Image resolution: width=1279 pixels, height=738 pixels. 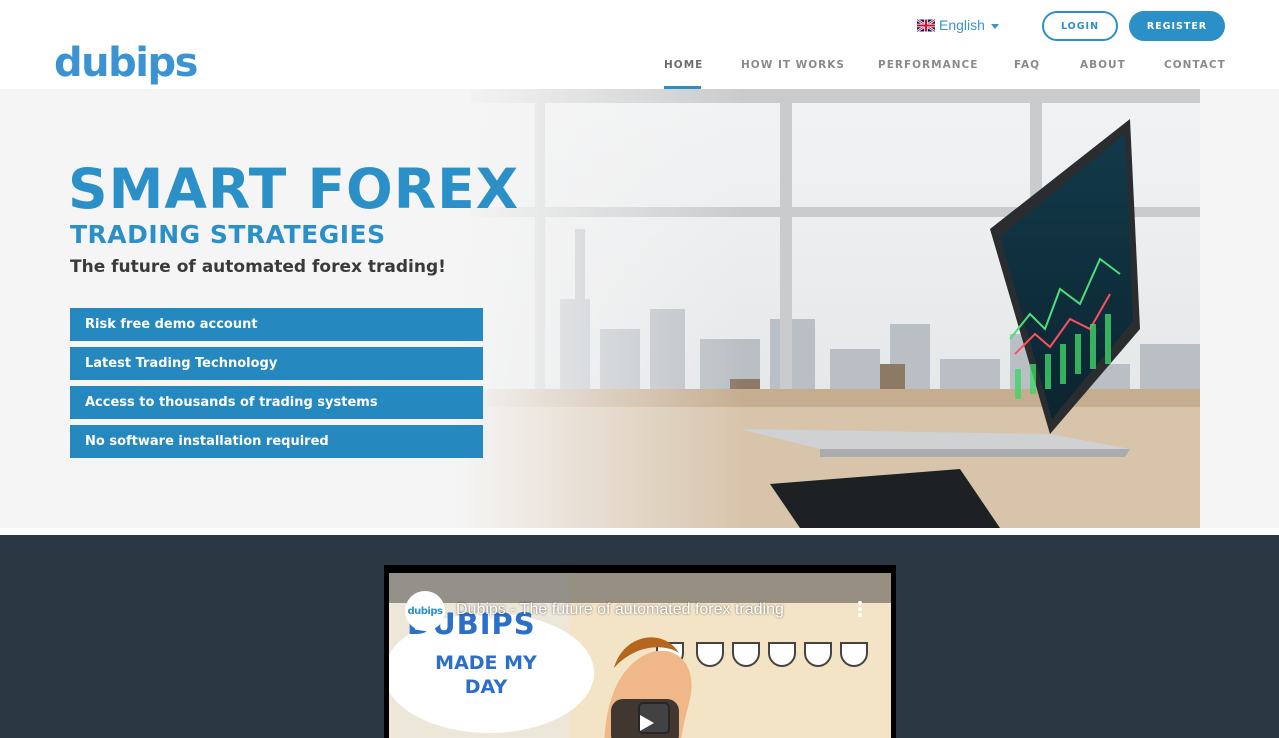 What do you see at coordinates (639, 531) in the screenshot?
I see `section-divider` at bounding box center [639, 531].